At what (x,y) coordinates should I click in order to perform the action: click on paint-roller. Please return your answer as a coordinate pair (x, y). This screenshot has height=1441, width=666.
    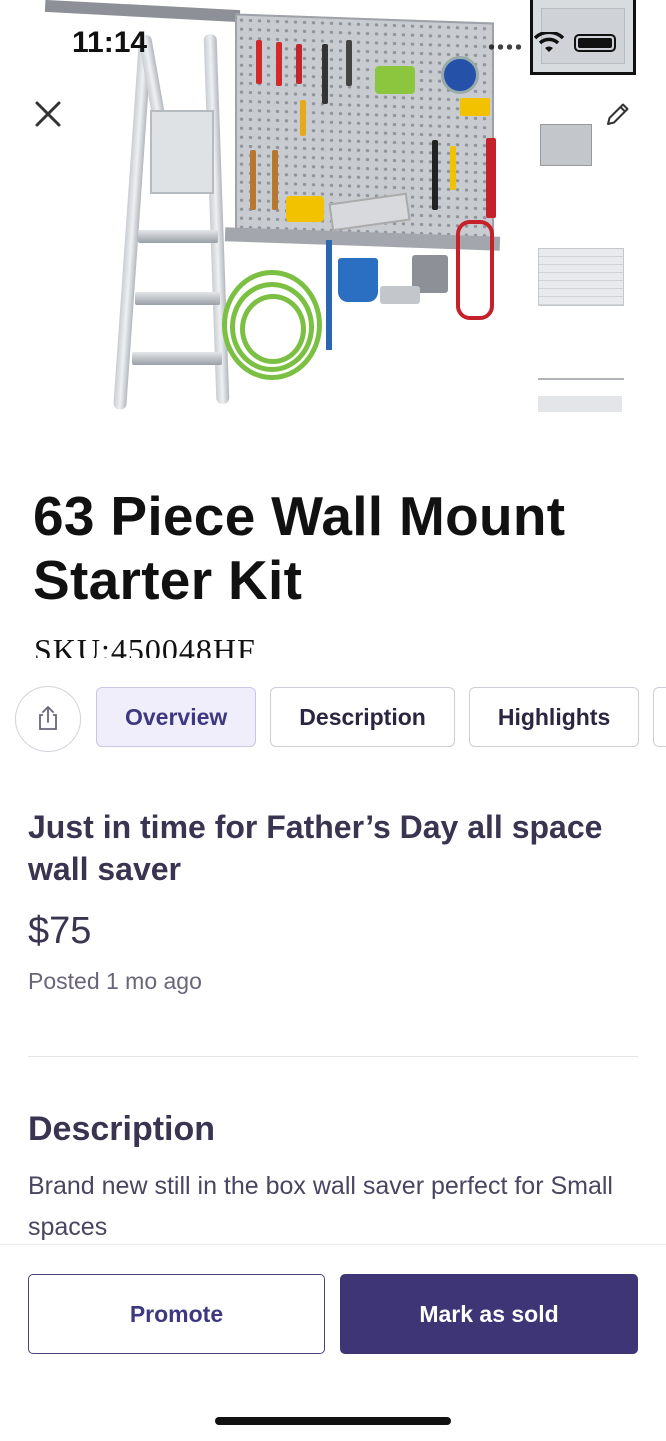
    Looking at the image, I should click on (400, 295).